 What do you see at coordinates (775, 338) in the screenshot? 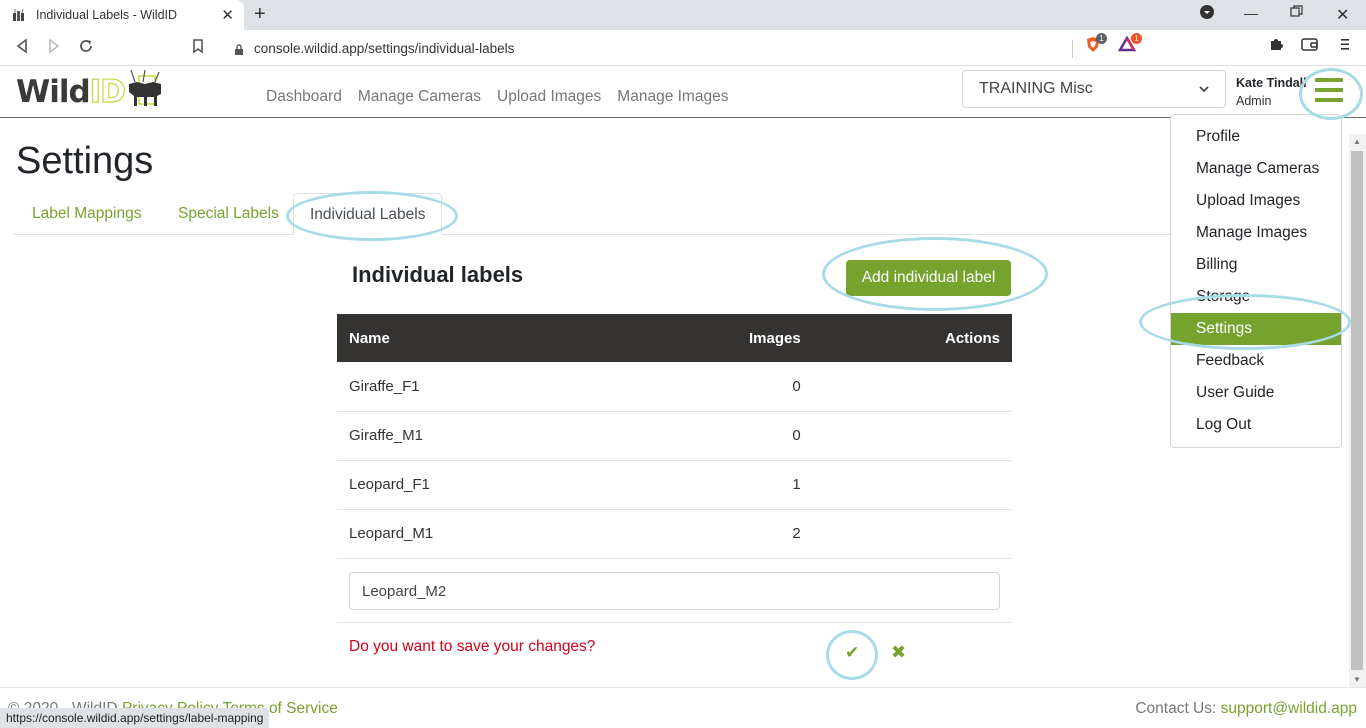
I see `column-header-images: Images` at bounding box center [775, 338].